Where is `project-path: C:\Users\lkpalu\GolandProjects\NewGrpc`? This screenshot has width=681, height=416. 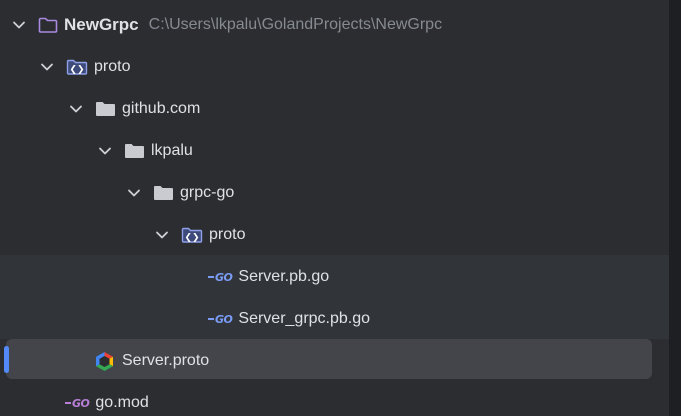
project-path: C:\Users\lkpalu\GolandProjects\NewGrpc is located at coordinates (295, 24).